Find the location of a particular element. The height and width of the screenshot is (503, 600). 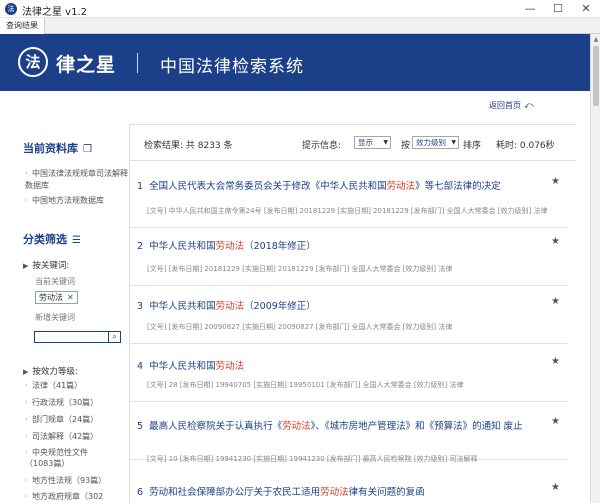

effect-level-item: · 地方性法规（93篇） is located at coordinates (70, 480).